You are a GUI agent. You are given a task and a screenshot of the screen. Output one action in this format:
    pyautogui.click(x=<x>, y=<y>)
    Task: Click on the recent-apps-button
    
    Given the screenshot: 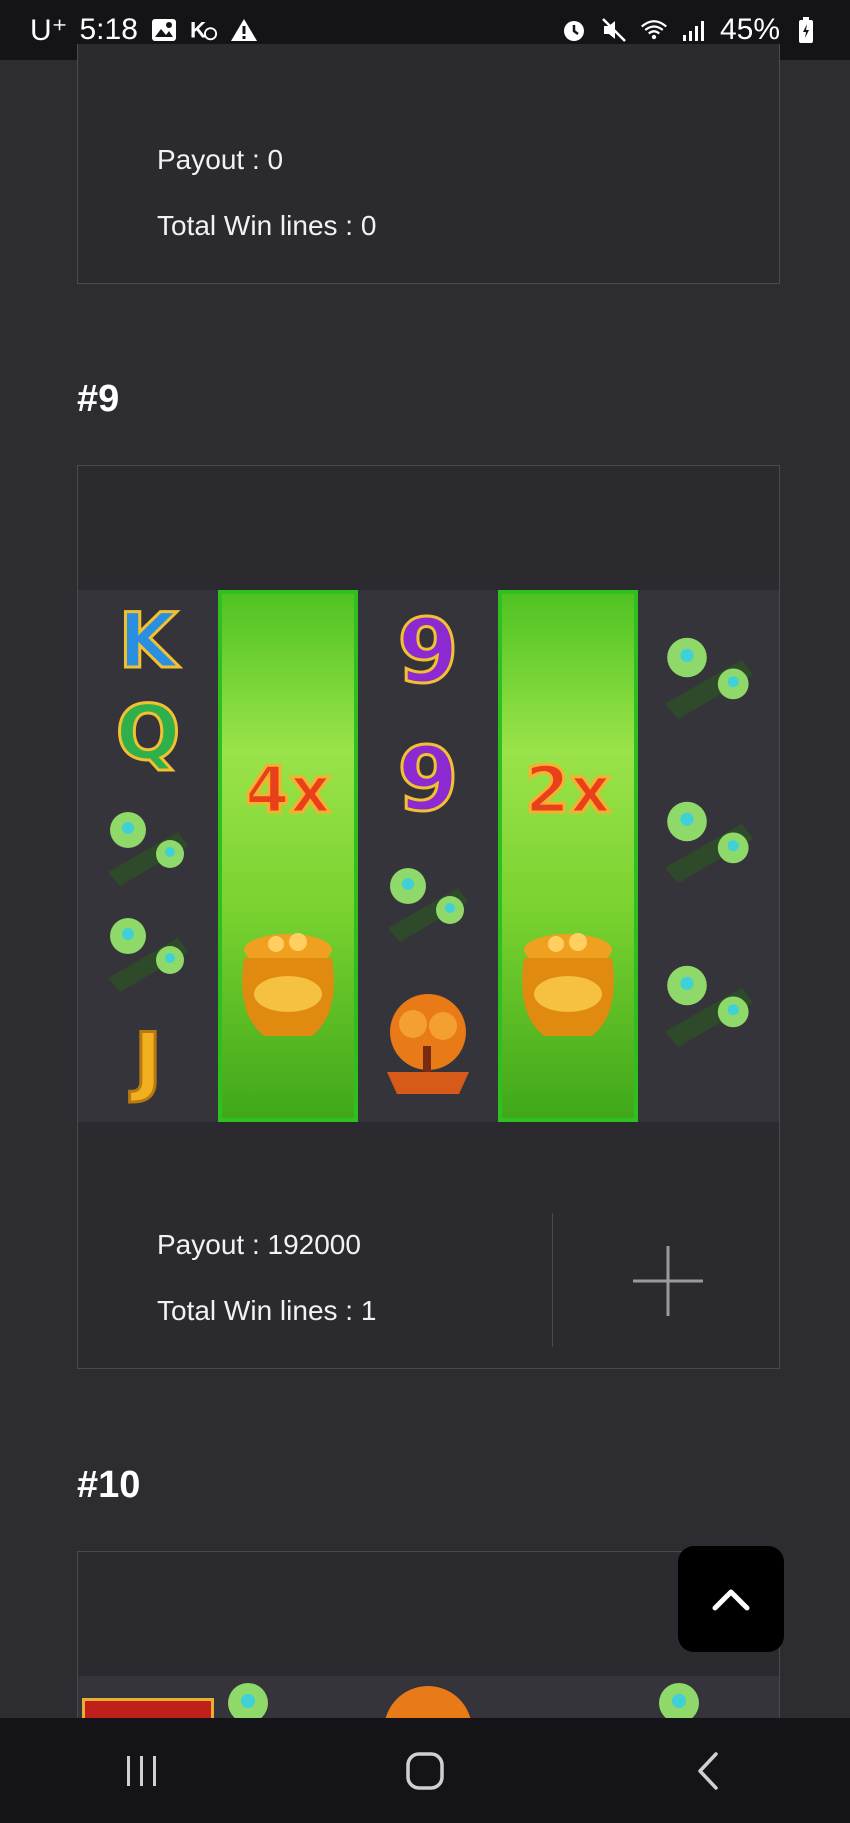 What is the action you would take?
    pyautogui.click(x=142, y=1771)
    